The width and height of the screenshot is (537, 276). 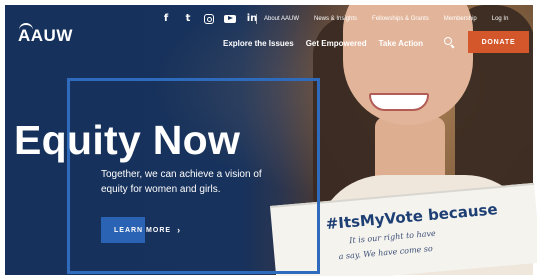 What do you see at coordinates (179, 230) in the screenshot?
I see `chevron-right-icon: ›` at bounding box center [179, 230].